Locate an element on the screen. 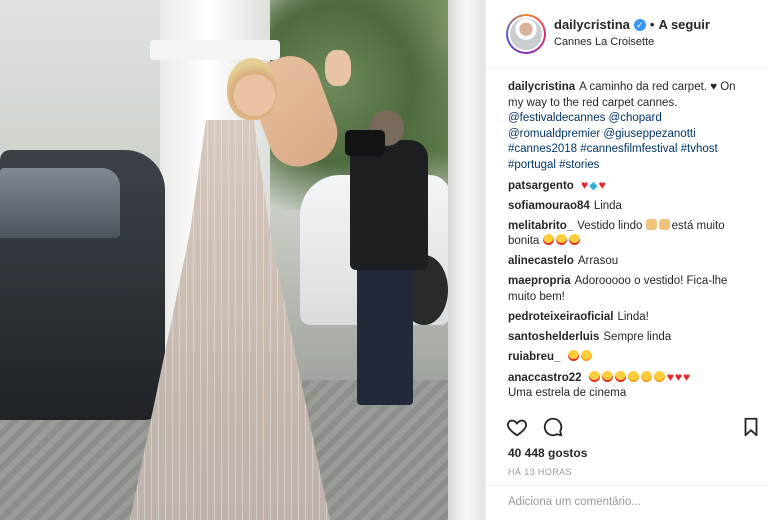 The width and height of the screenshot is (768, 520). comment-text: Linda! is located at coordinates (633, 316).